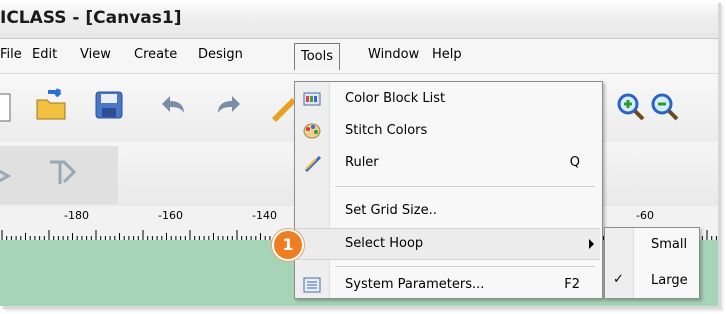  Describe the element at coordinates (312, 131) in the screenshot. I see `palette-icon` at that location.